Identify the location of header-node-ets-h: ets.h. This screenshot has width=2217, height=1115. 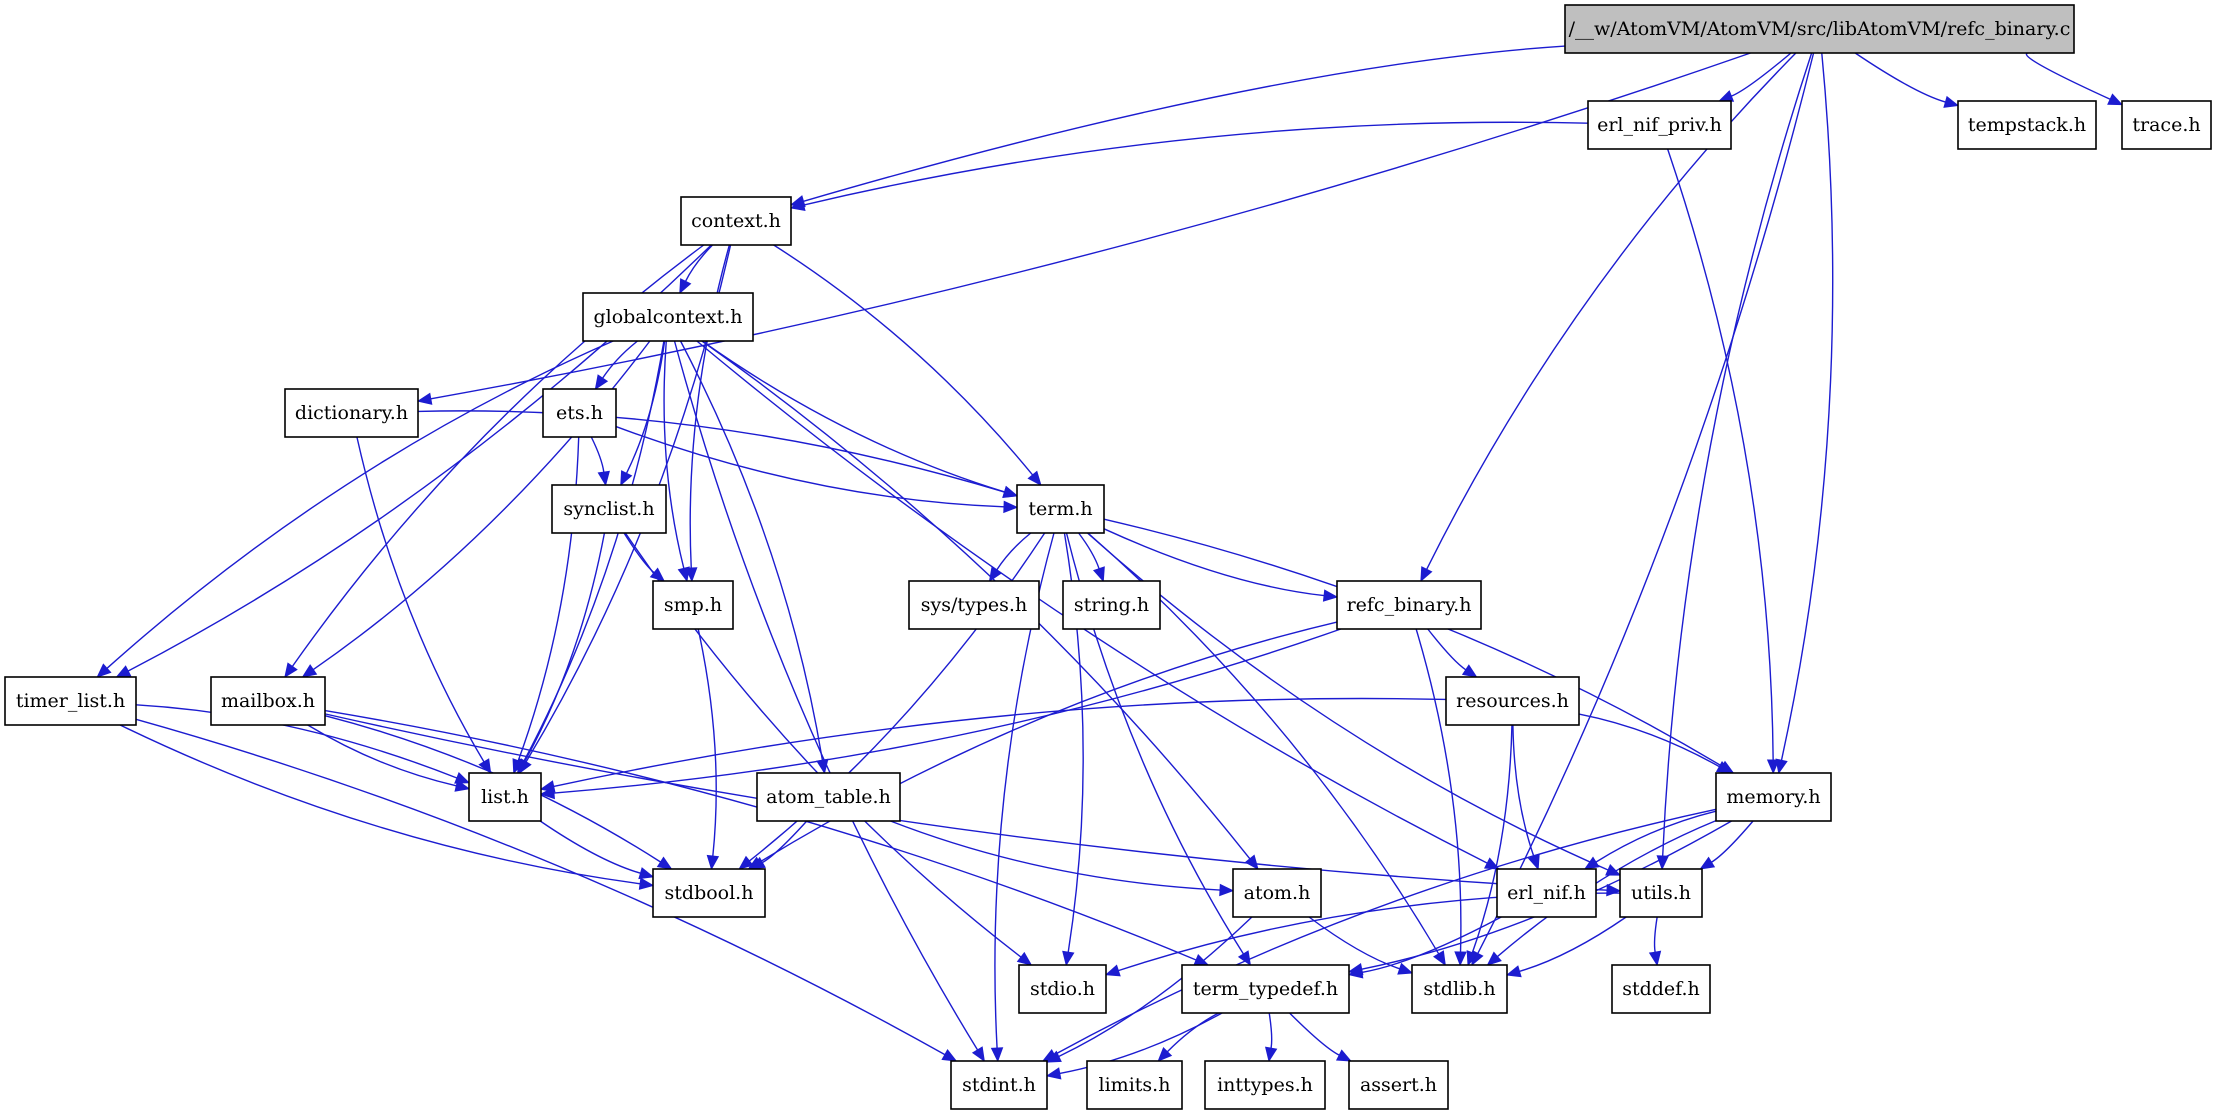
(579, 413).